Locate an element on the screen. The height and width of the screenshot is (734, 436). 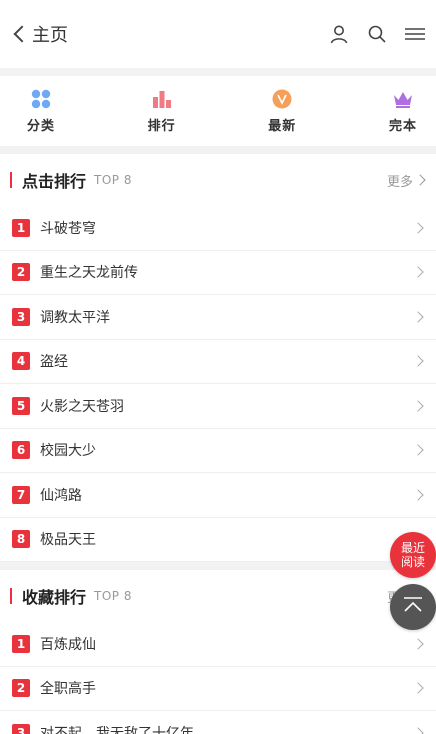
book-title: 极品天王 is located at coordinates (68, 540).